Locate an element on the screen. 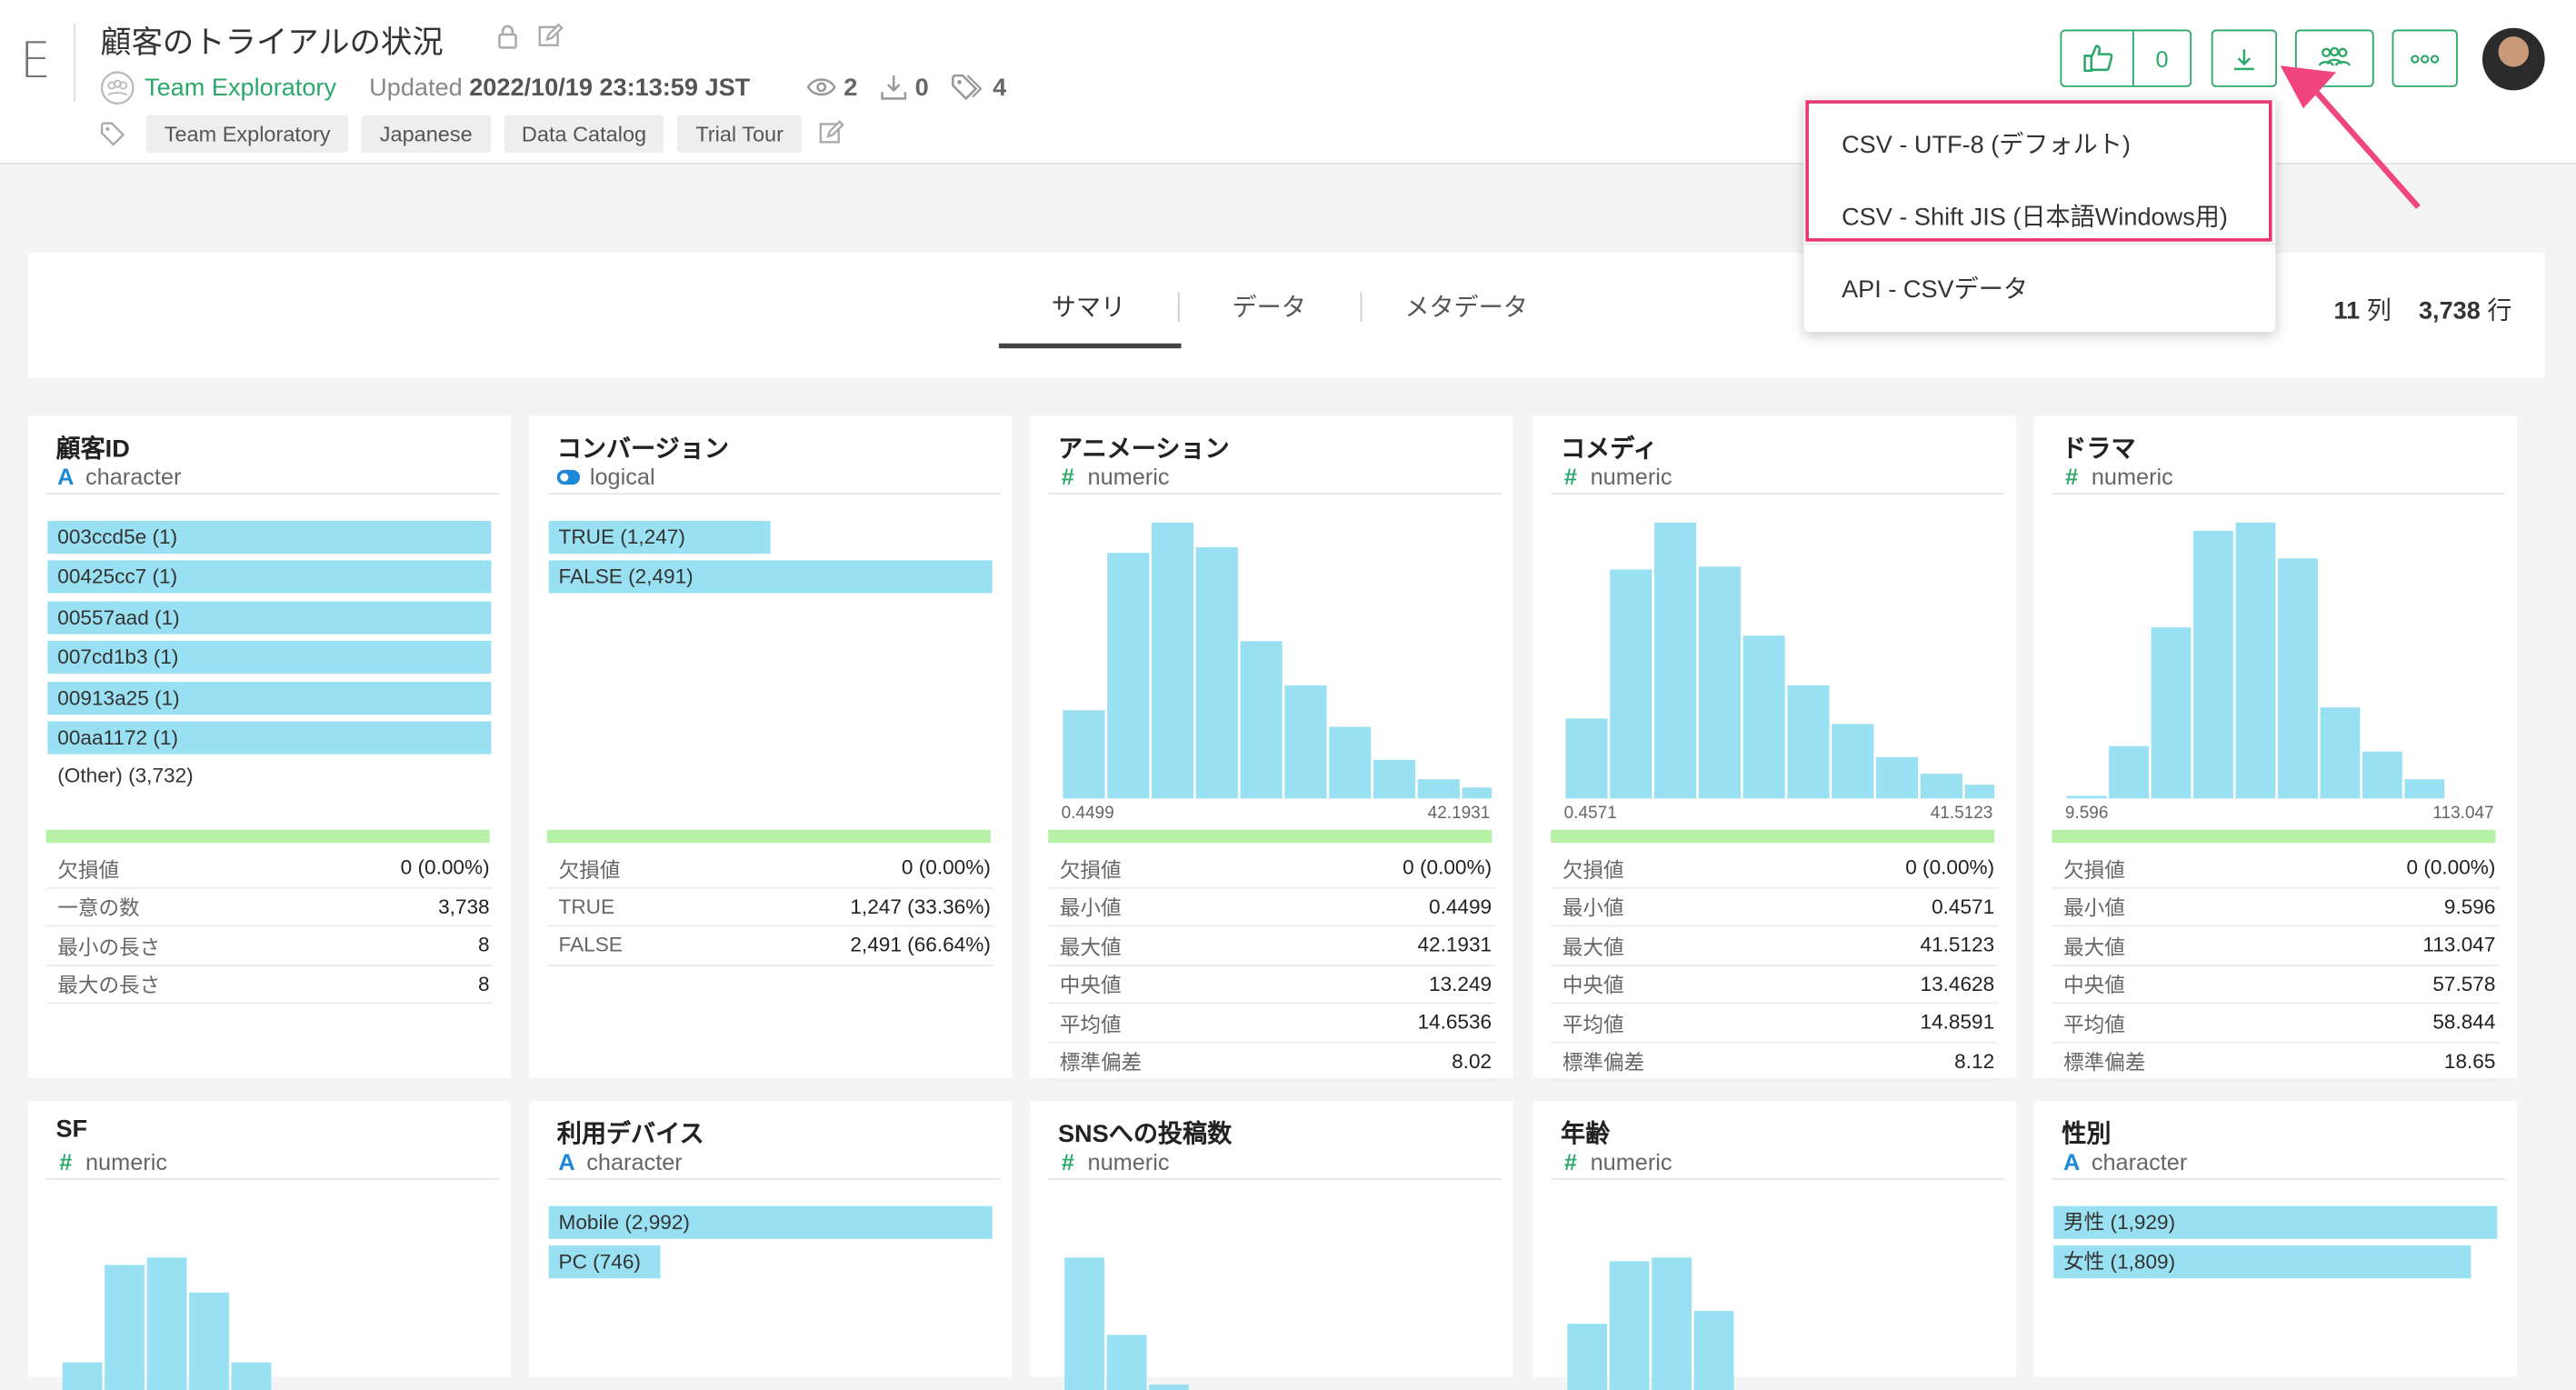  column-type: # numeric is located at coordinates (1114, 1161).